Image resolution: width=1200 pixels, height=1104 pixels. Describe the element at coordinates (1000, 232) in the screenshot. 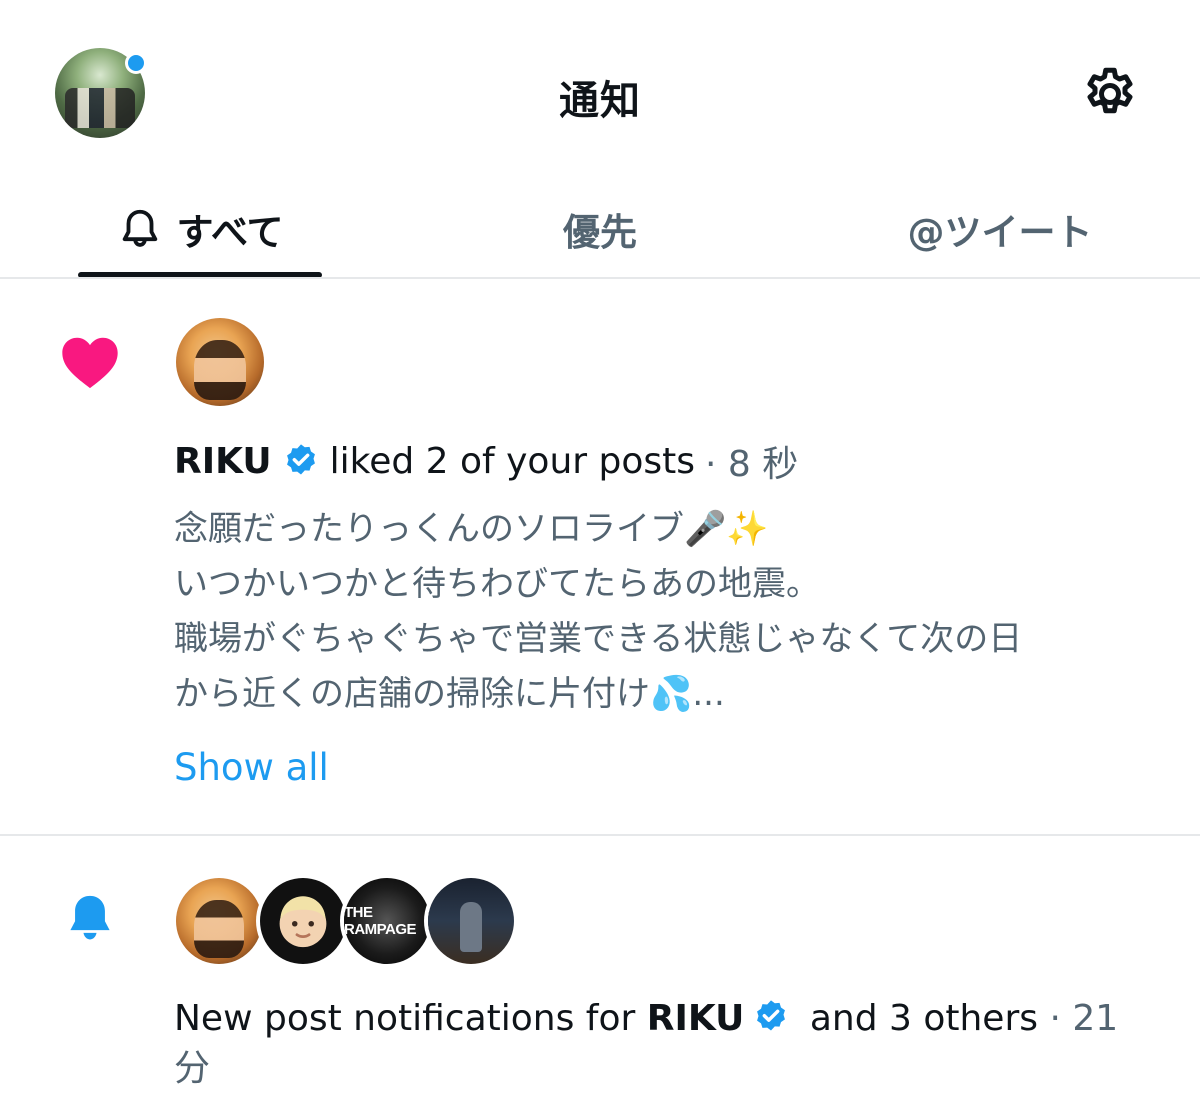

I see `tab-mentions-label: @ツイート` at that location.